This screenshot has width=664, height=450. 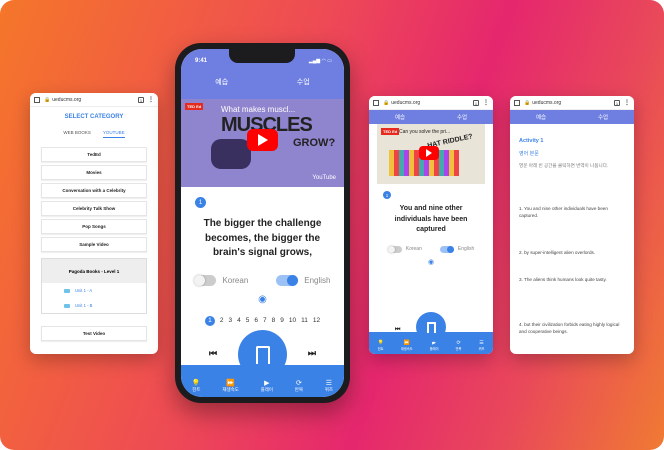 What do you see at coordinates (94, 134) in the screenshot?
I see `category-tabs: WEB BOOKS YOUTUBE` at bounding box center [94, 134].